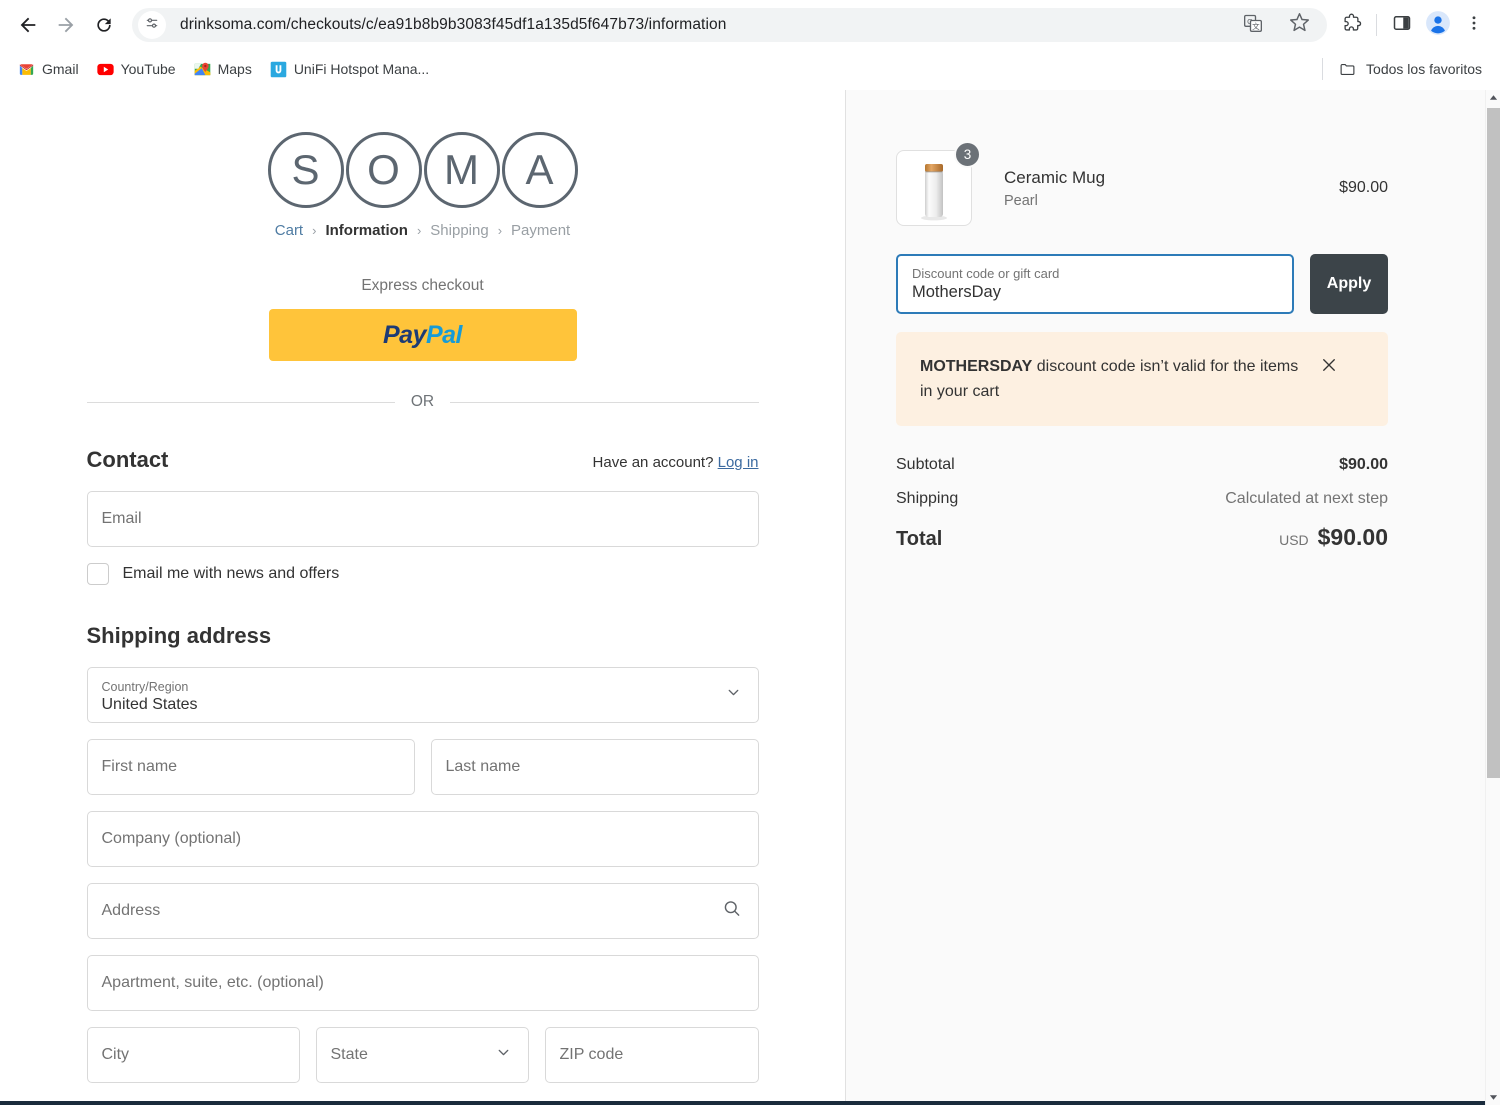 This screenshot has height=1105, width=1500. I want to click on logo-letter-o: O, so click(383, 170).